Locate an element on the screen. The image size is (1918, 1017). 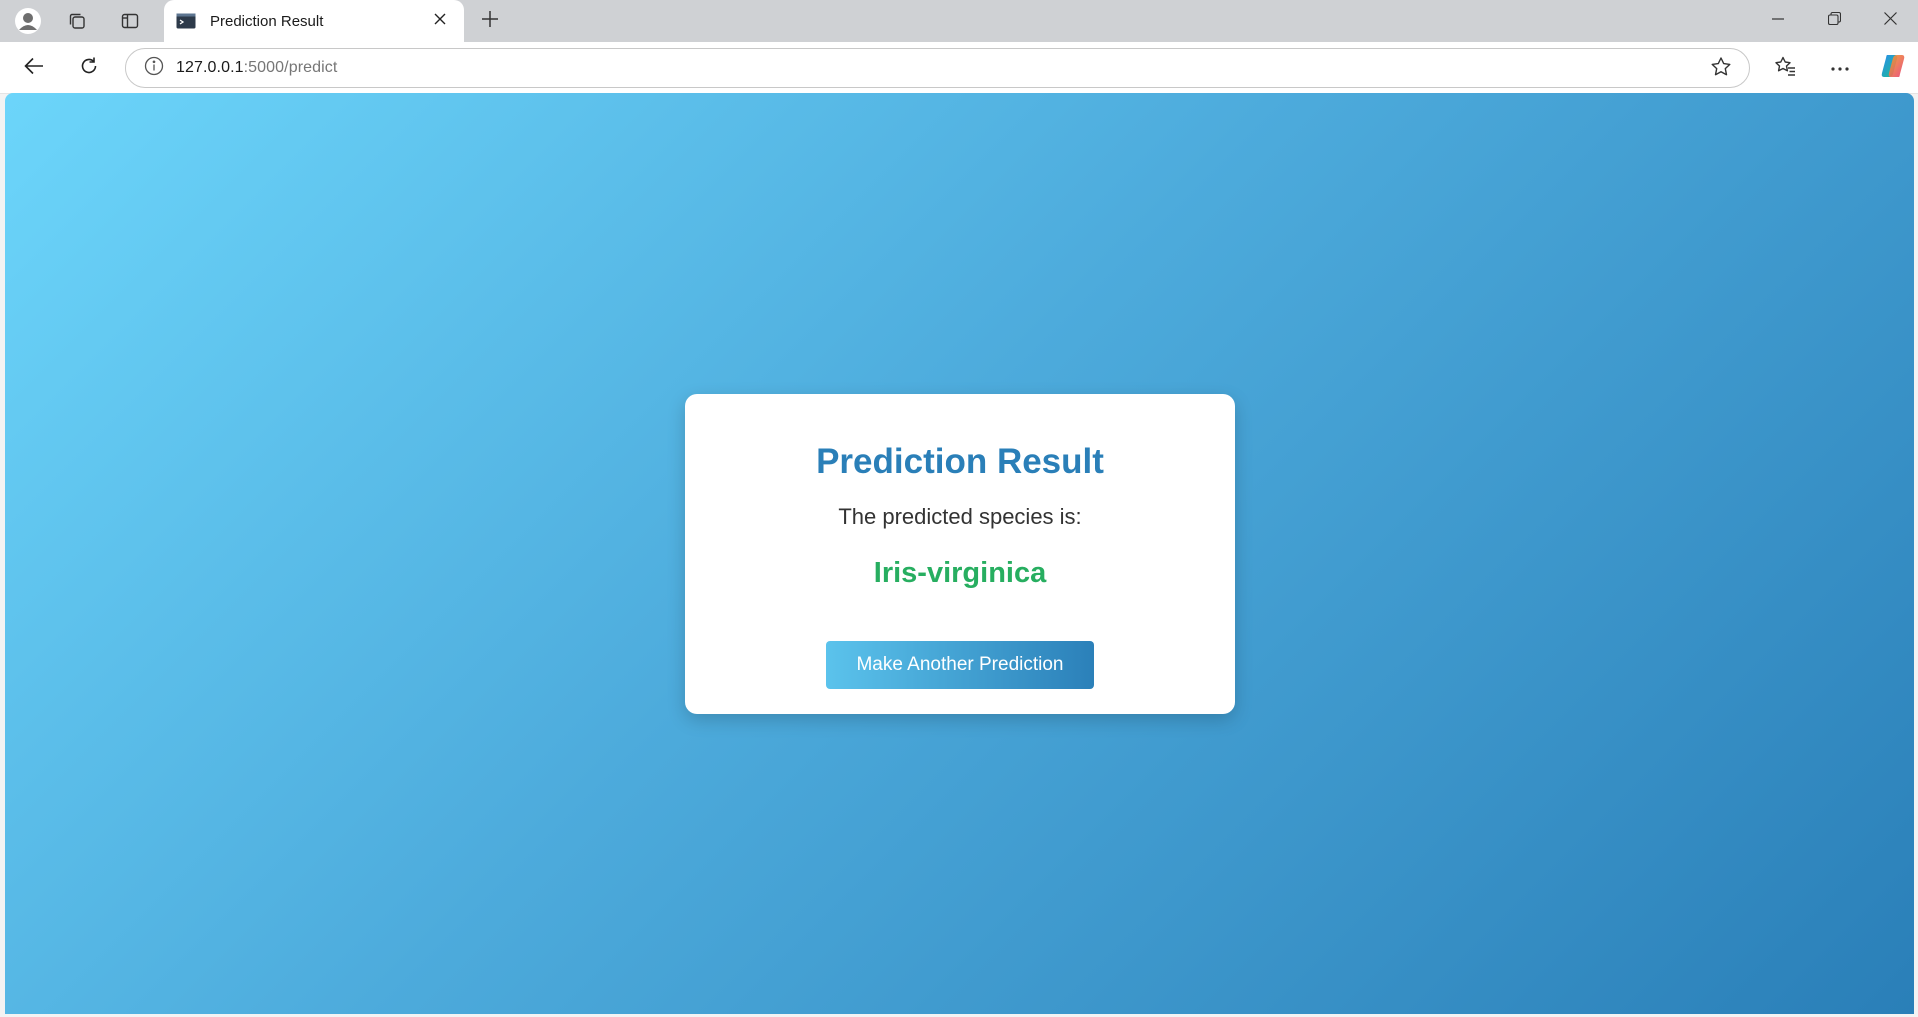
url-text: 127.0.0.1:5000/predict is located at coordinates (256, 68).